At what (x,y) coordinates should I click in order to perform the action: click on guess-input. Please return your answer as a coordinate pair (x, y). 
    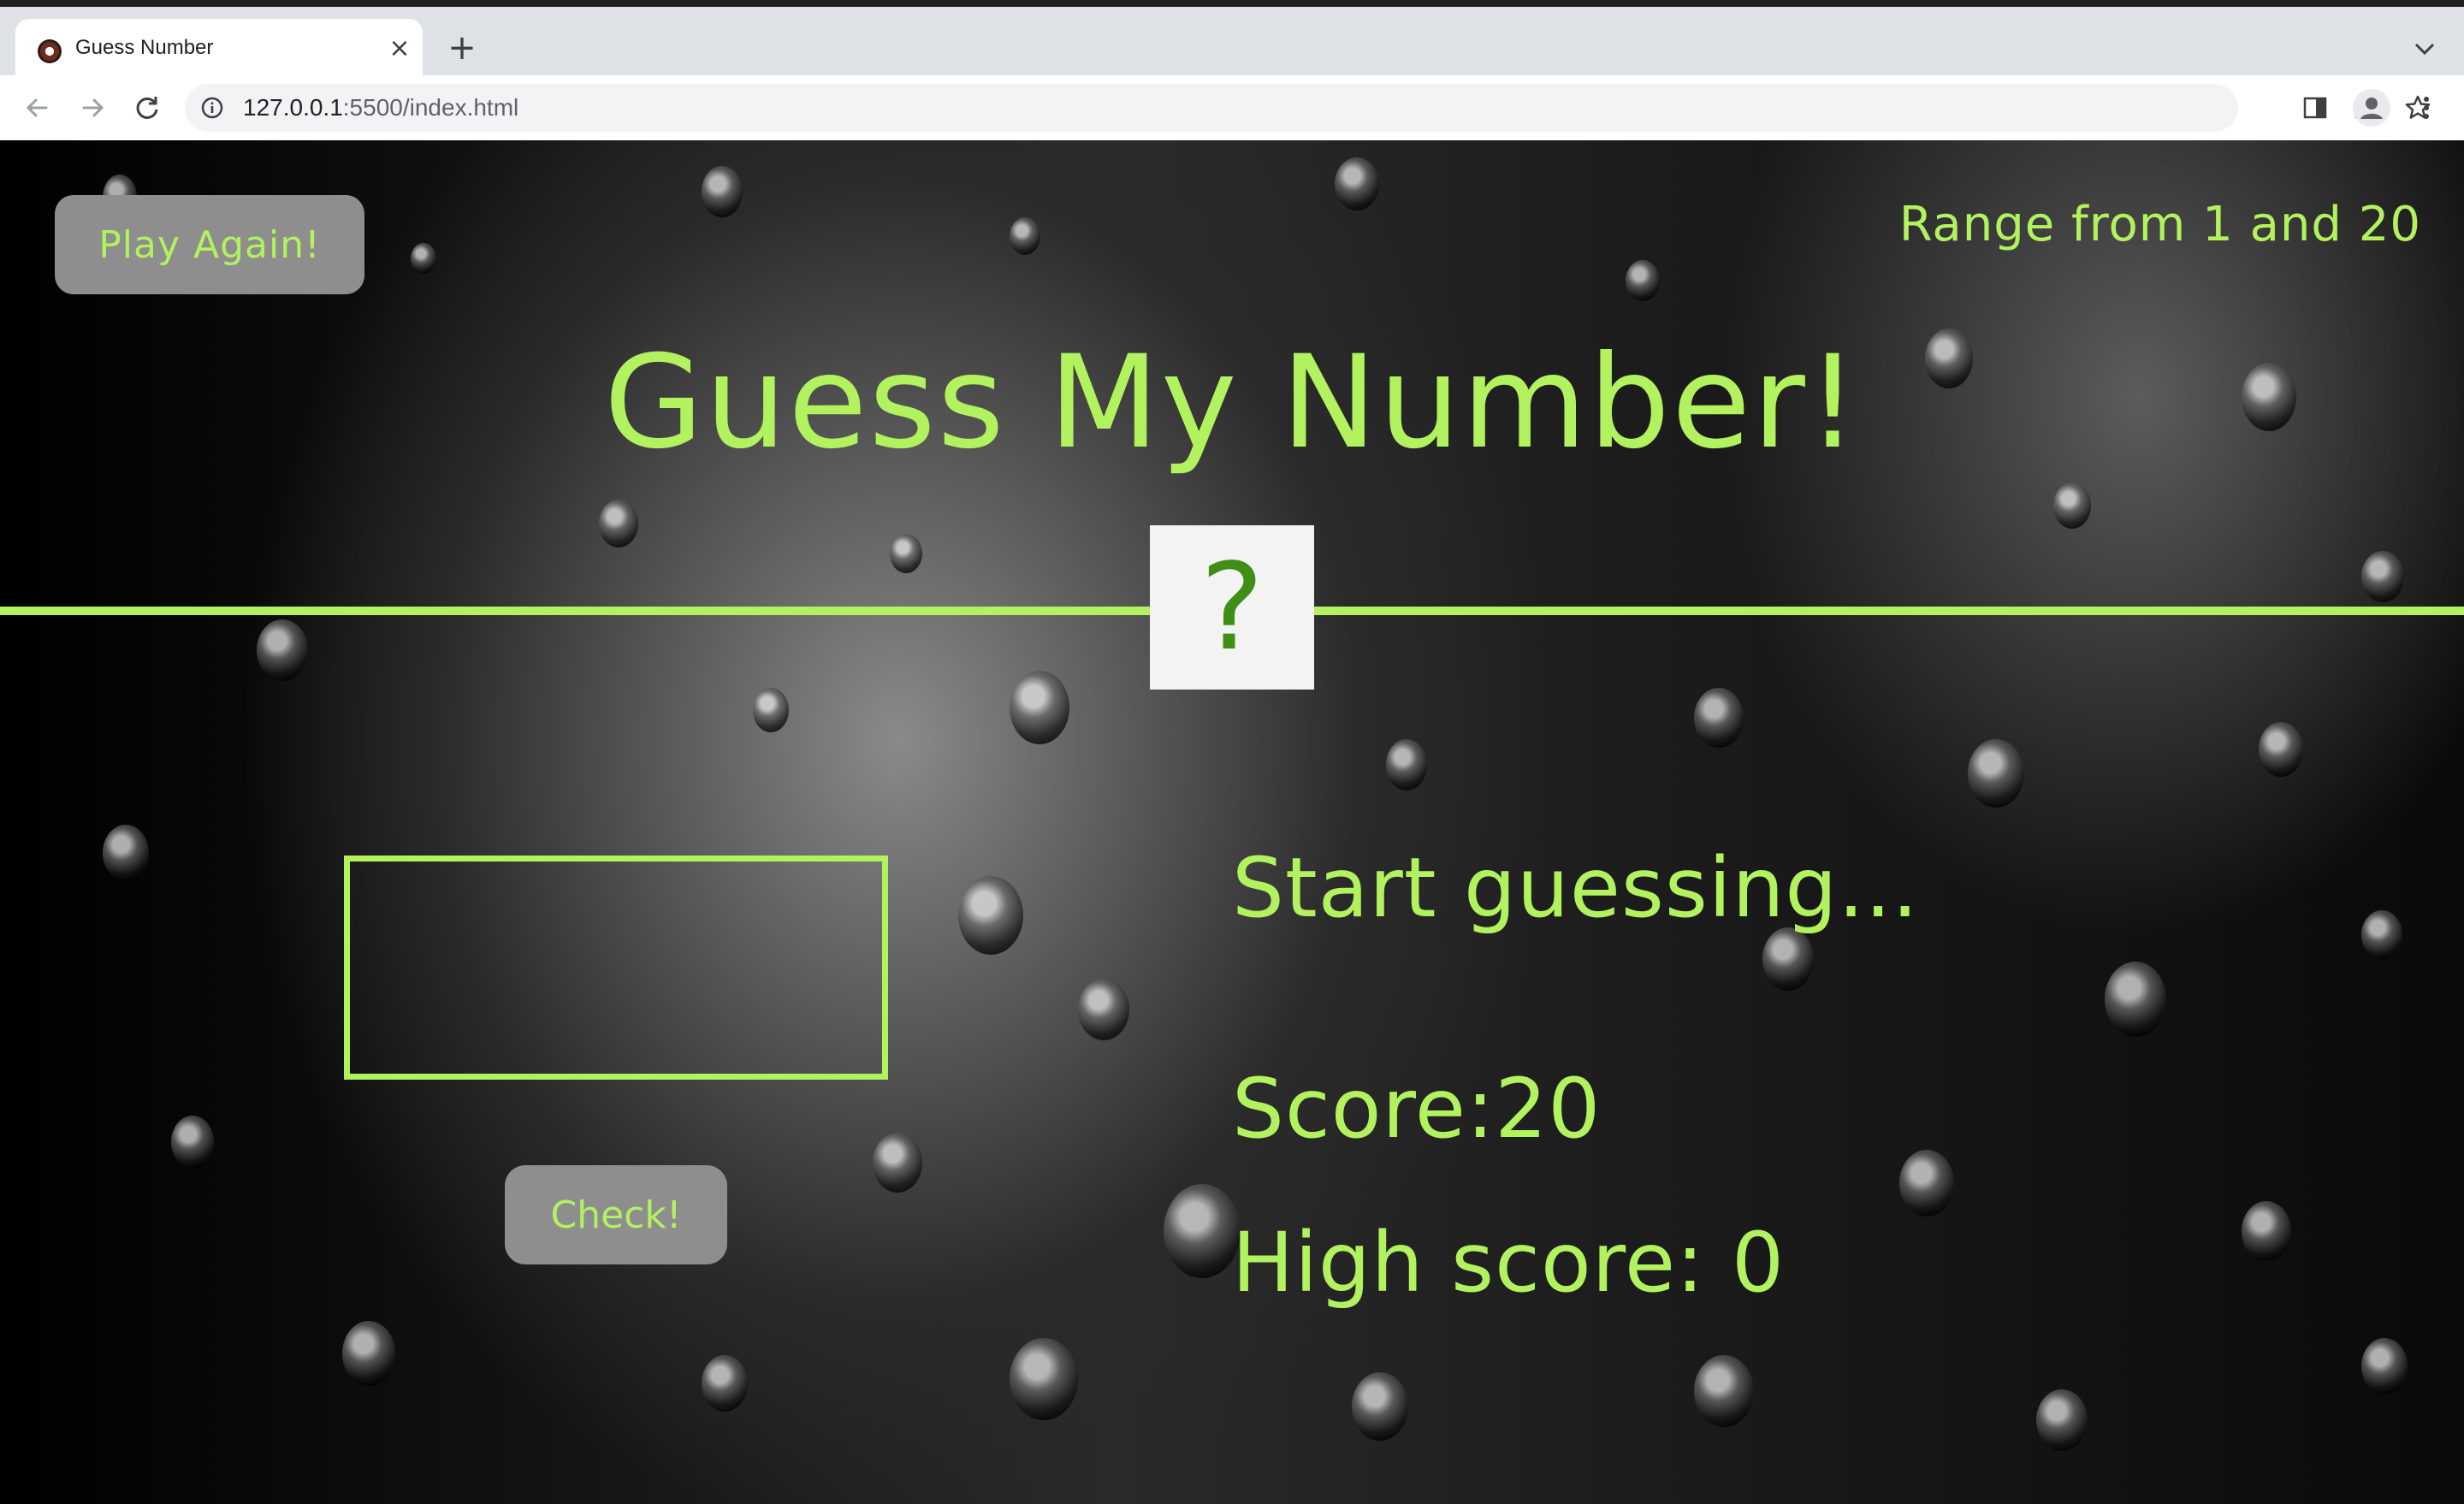
    Looking at the image, I should click on (616, 968).